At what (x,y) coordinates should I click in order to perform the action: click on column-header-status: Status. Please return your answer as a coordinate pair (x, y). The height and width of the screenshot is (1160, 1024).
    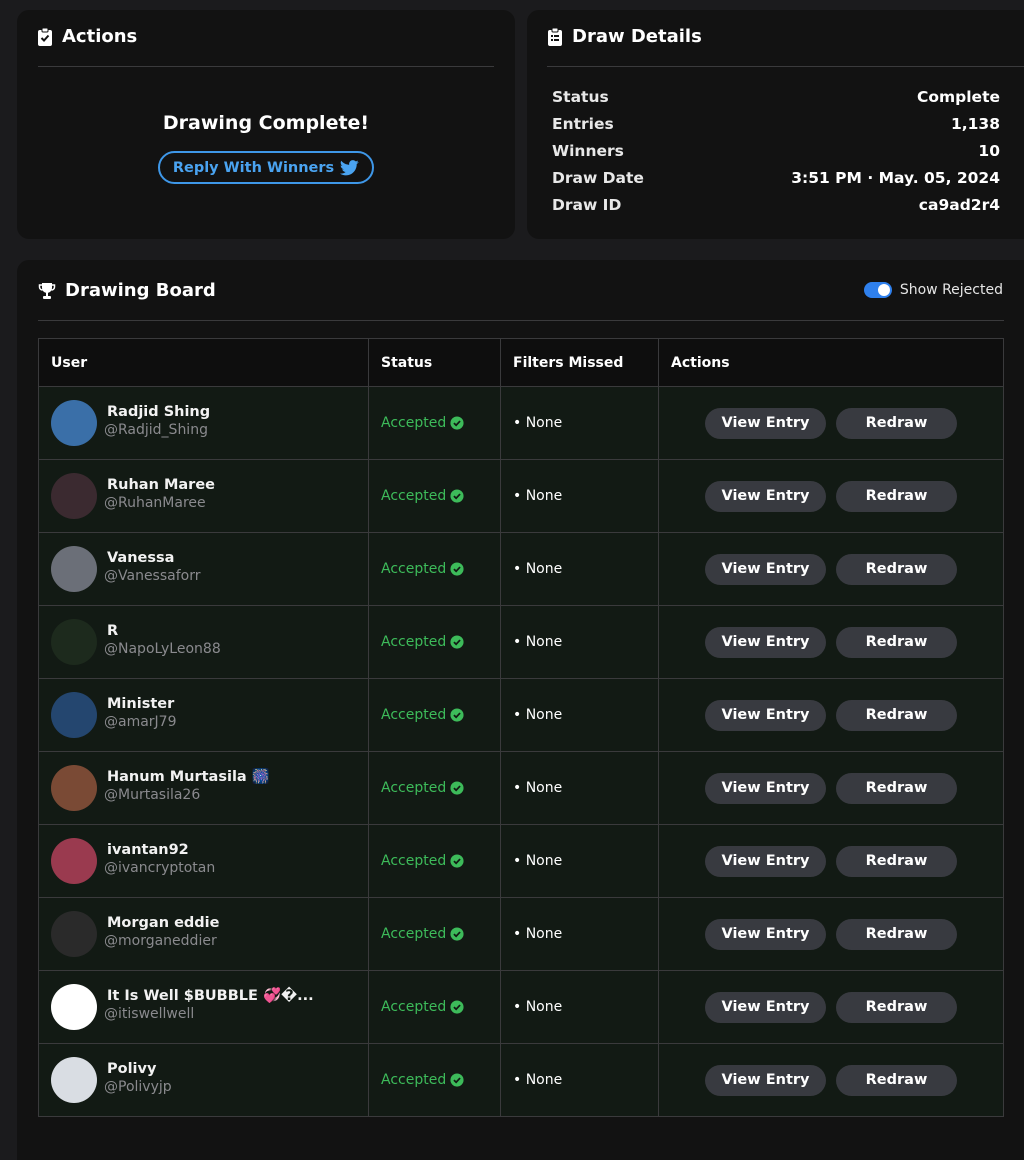
    Looking at the image, I should click on (434, 362).